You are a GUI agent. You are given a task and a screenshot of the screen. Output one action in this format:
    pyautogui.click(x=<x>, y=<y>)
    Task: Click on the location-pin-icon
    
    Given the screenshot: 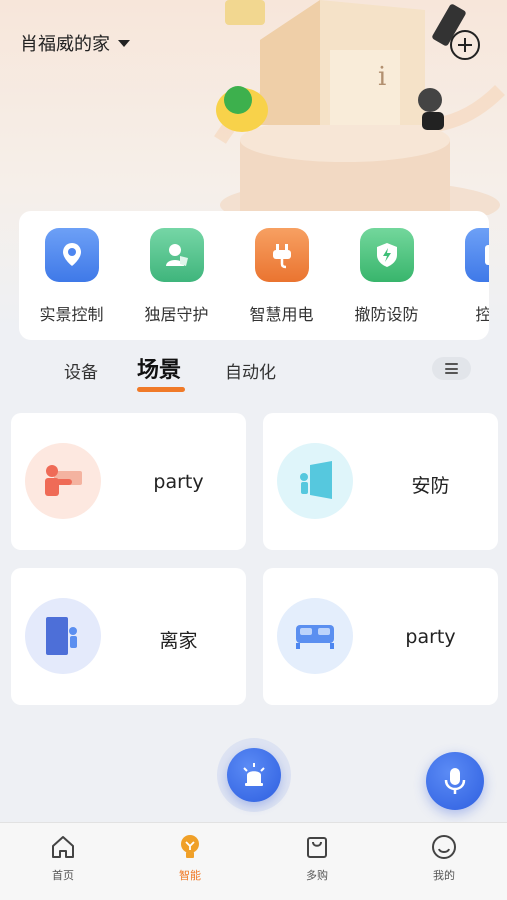 What is the action you would take?
    pyautogui.click(x=72, y=255)
    